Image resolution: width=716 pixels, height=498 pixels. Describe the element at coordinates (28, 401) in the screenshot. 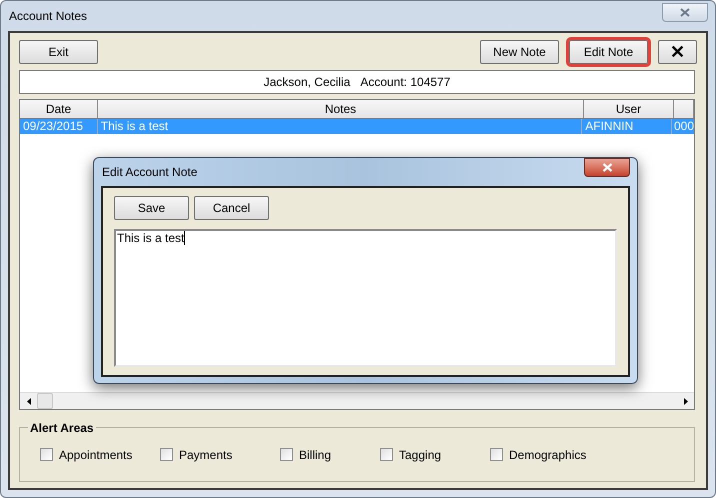

I see `scroll-left-icon` at that location.